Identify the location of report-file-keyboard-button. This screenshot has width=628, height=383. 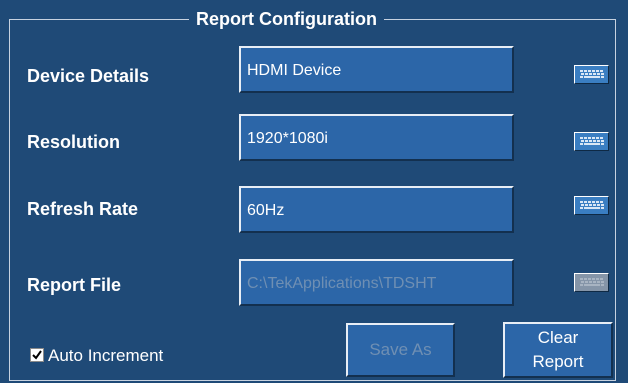
(591, 282).